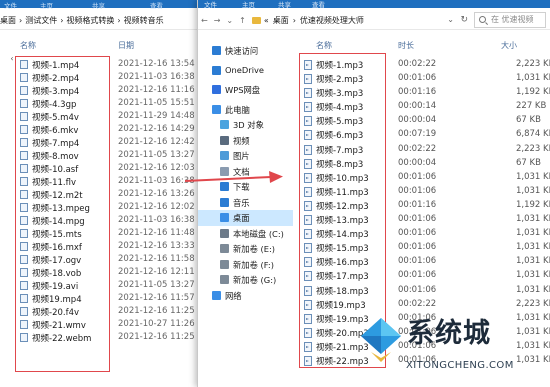 This screenshot has height=387, width=550. Describe the element at coordinates (241, 218) in the screenshot. I see `nav-item-label: 桌面` at that location.